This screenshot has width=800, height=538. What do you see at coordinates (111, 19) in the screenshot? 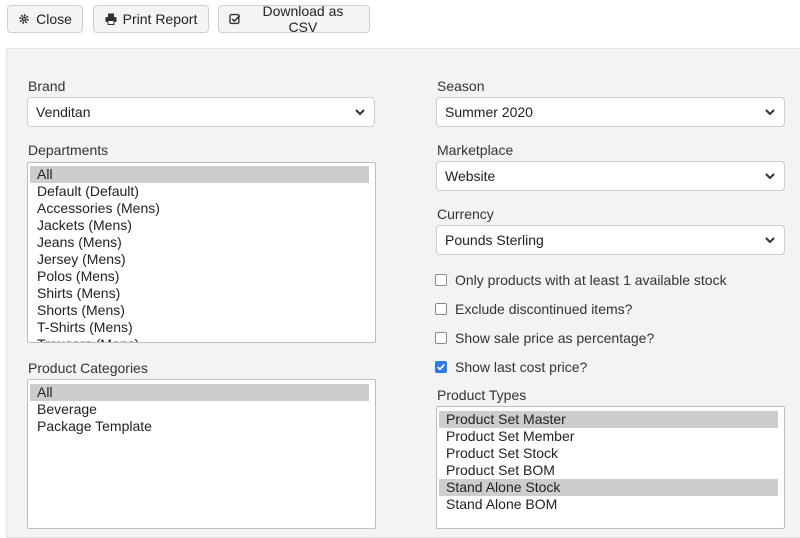
I see `printer-icon` at bounding box center [111, 19].